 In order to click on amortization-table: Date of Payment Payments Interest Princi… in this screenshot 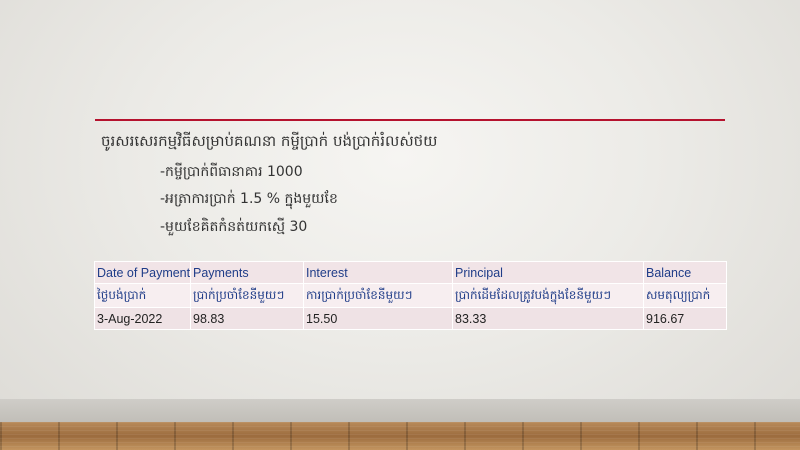, I will do `click(410, 295)`.